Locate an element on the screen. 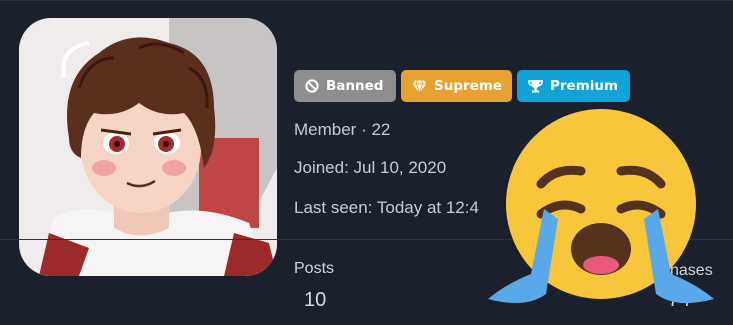  badge-label: Supreme is located at coordinates (468, 86).